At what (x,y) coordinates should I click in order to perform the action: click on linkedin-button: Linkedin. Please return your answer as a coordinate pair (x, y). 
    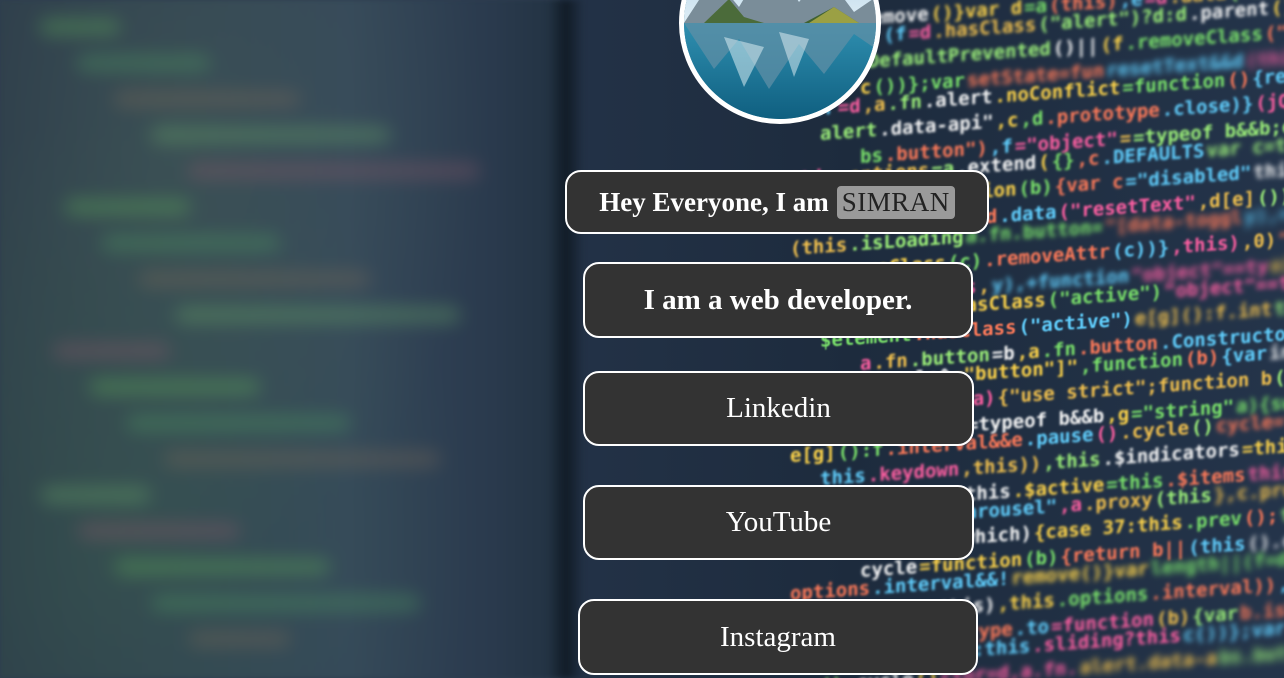
    Looking at the image, I should click on (778, 408).